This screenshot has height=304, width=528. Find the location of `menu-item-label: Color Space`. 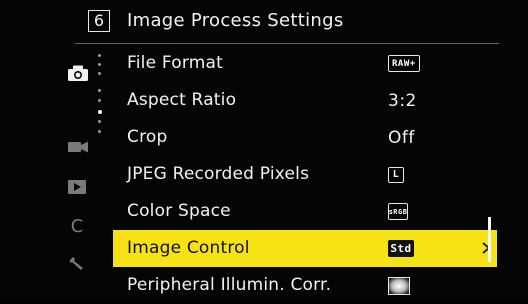

menu-item-label: Color Space is located at coordinates (179, 211).